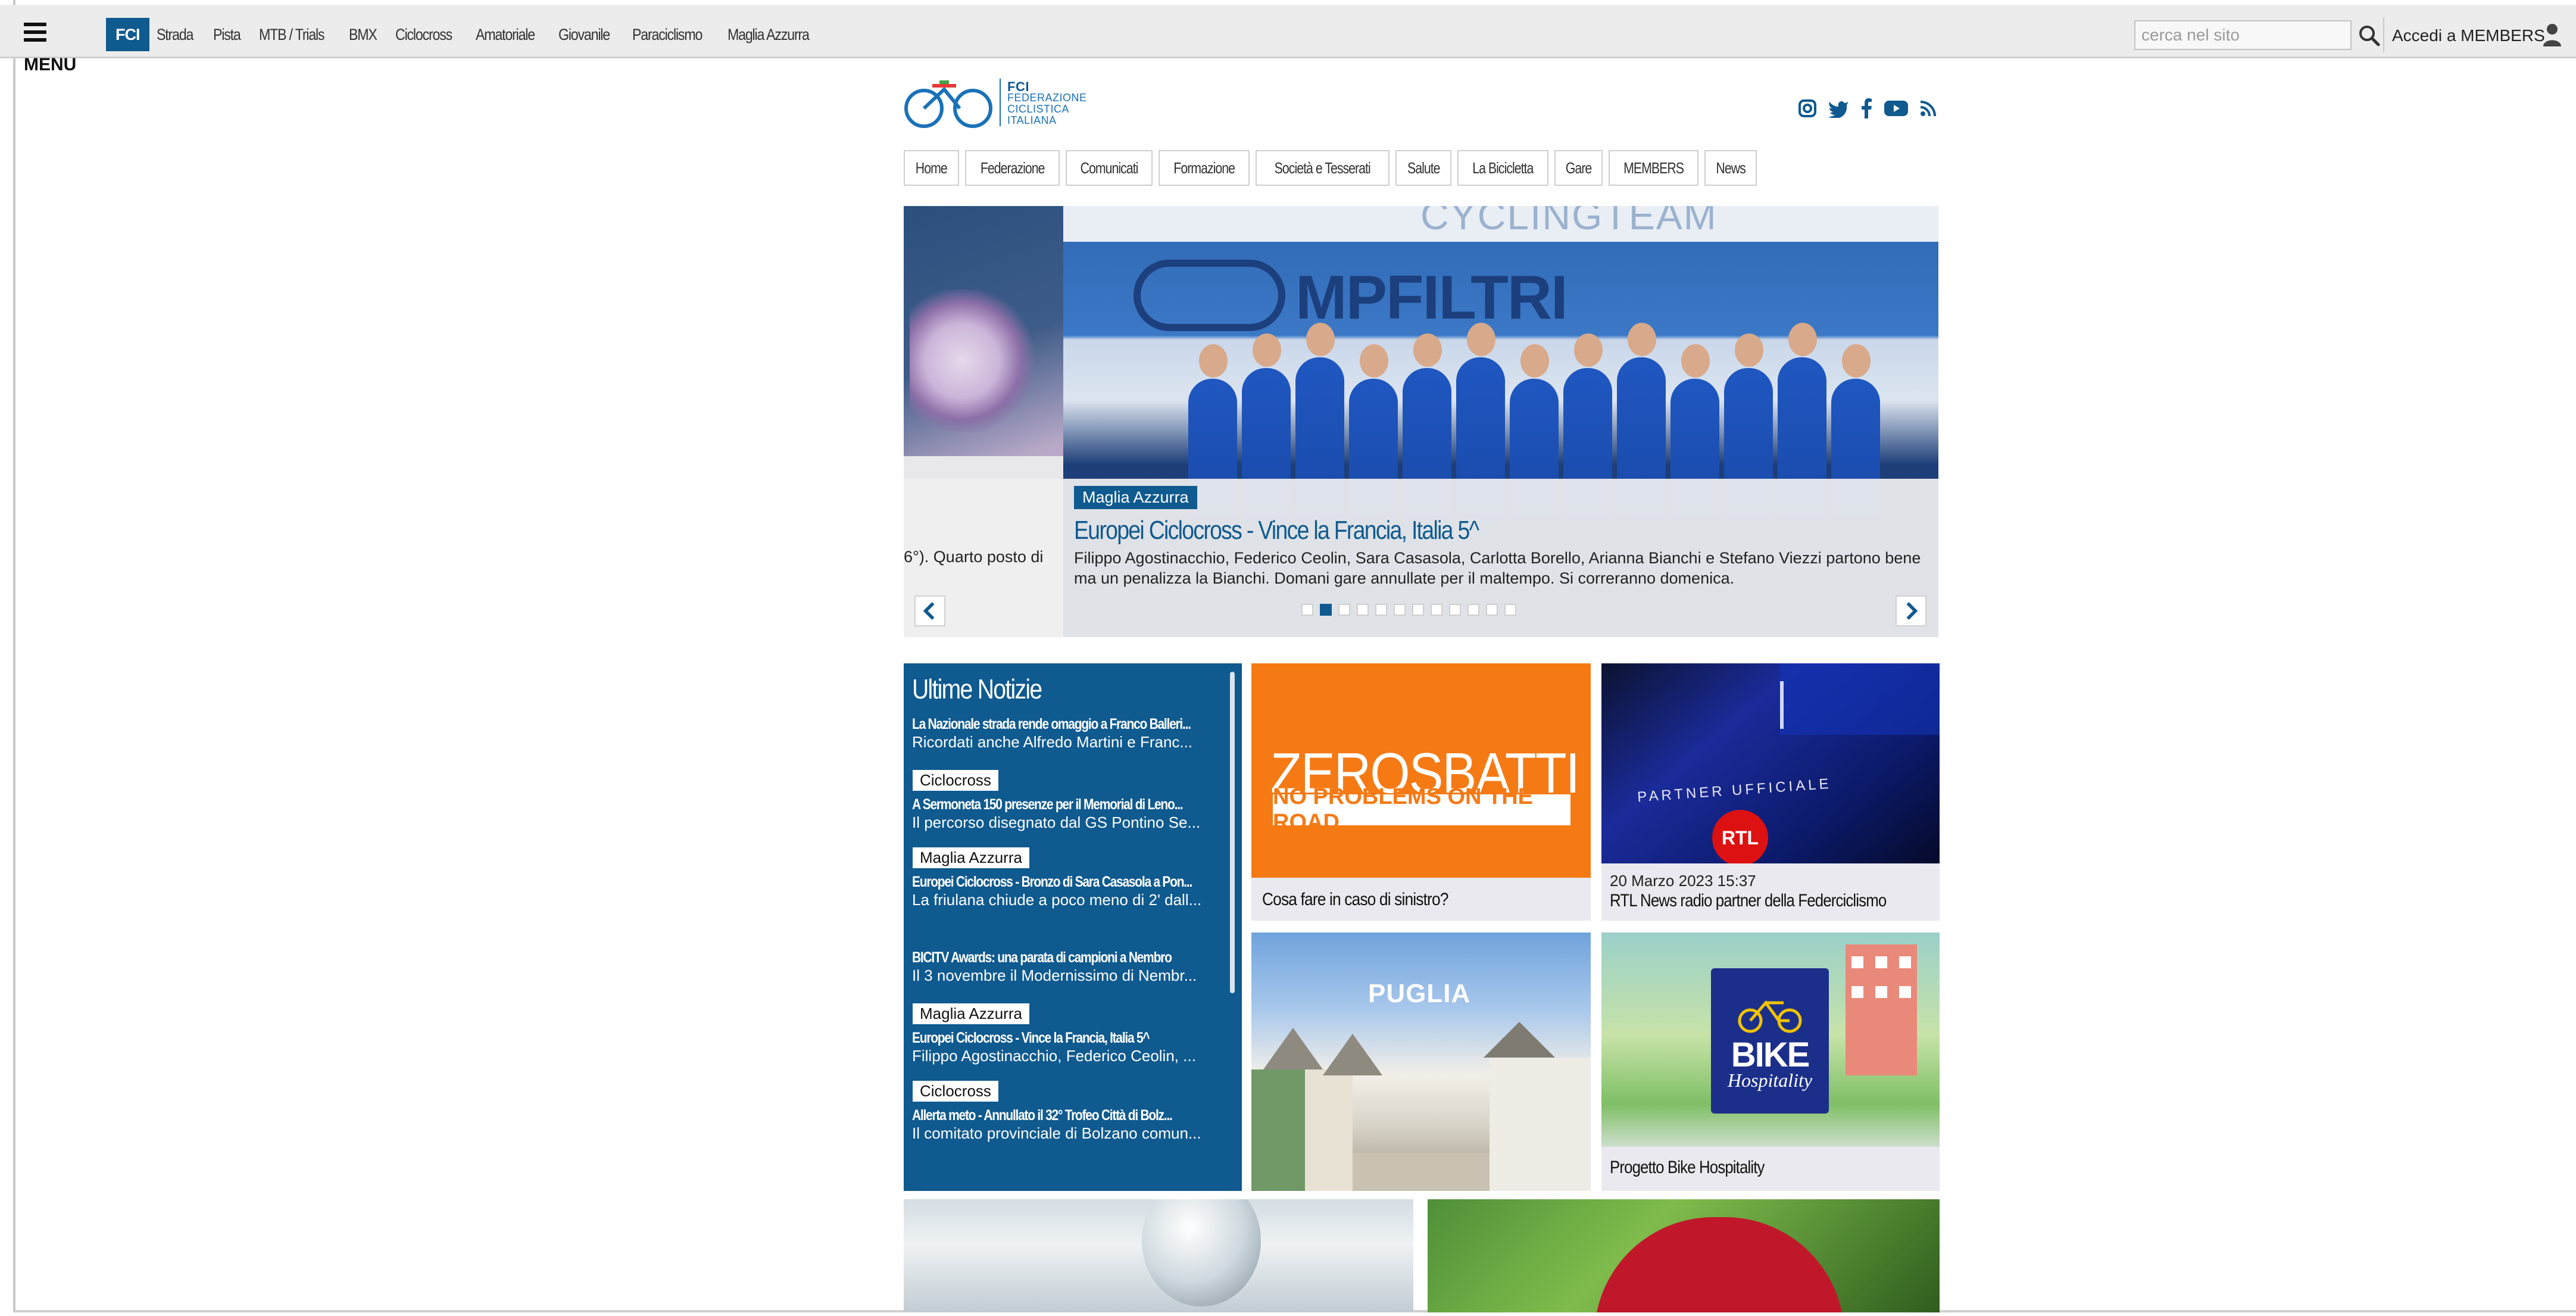 This screenshot has height=1316, width=2576. I want to click on mainnav-item-societ-e-tesserati: Società e Tesserati, so click(1323, 168).